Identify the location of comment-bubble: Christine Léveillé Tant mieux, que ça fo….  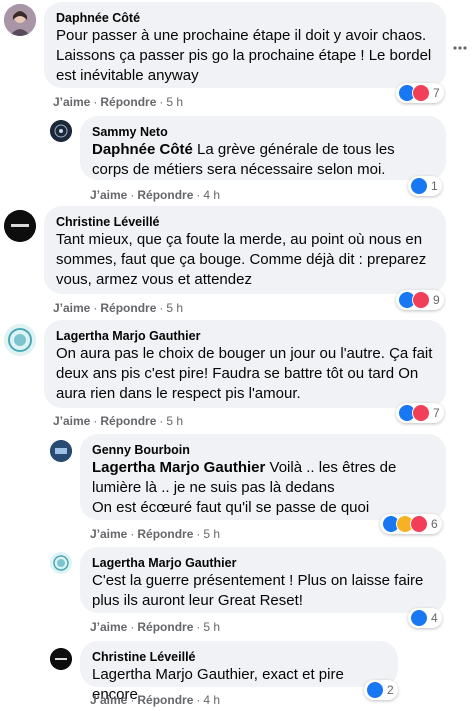
(245, 250).